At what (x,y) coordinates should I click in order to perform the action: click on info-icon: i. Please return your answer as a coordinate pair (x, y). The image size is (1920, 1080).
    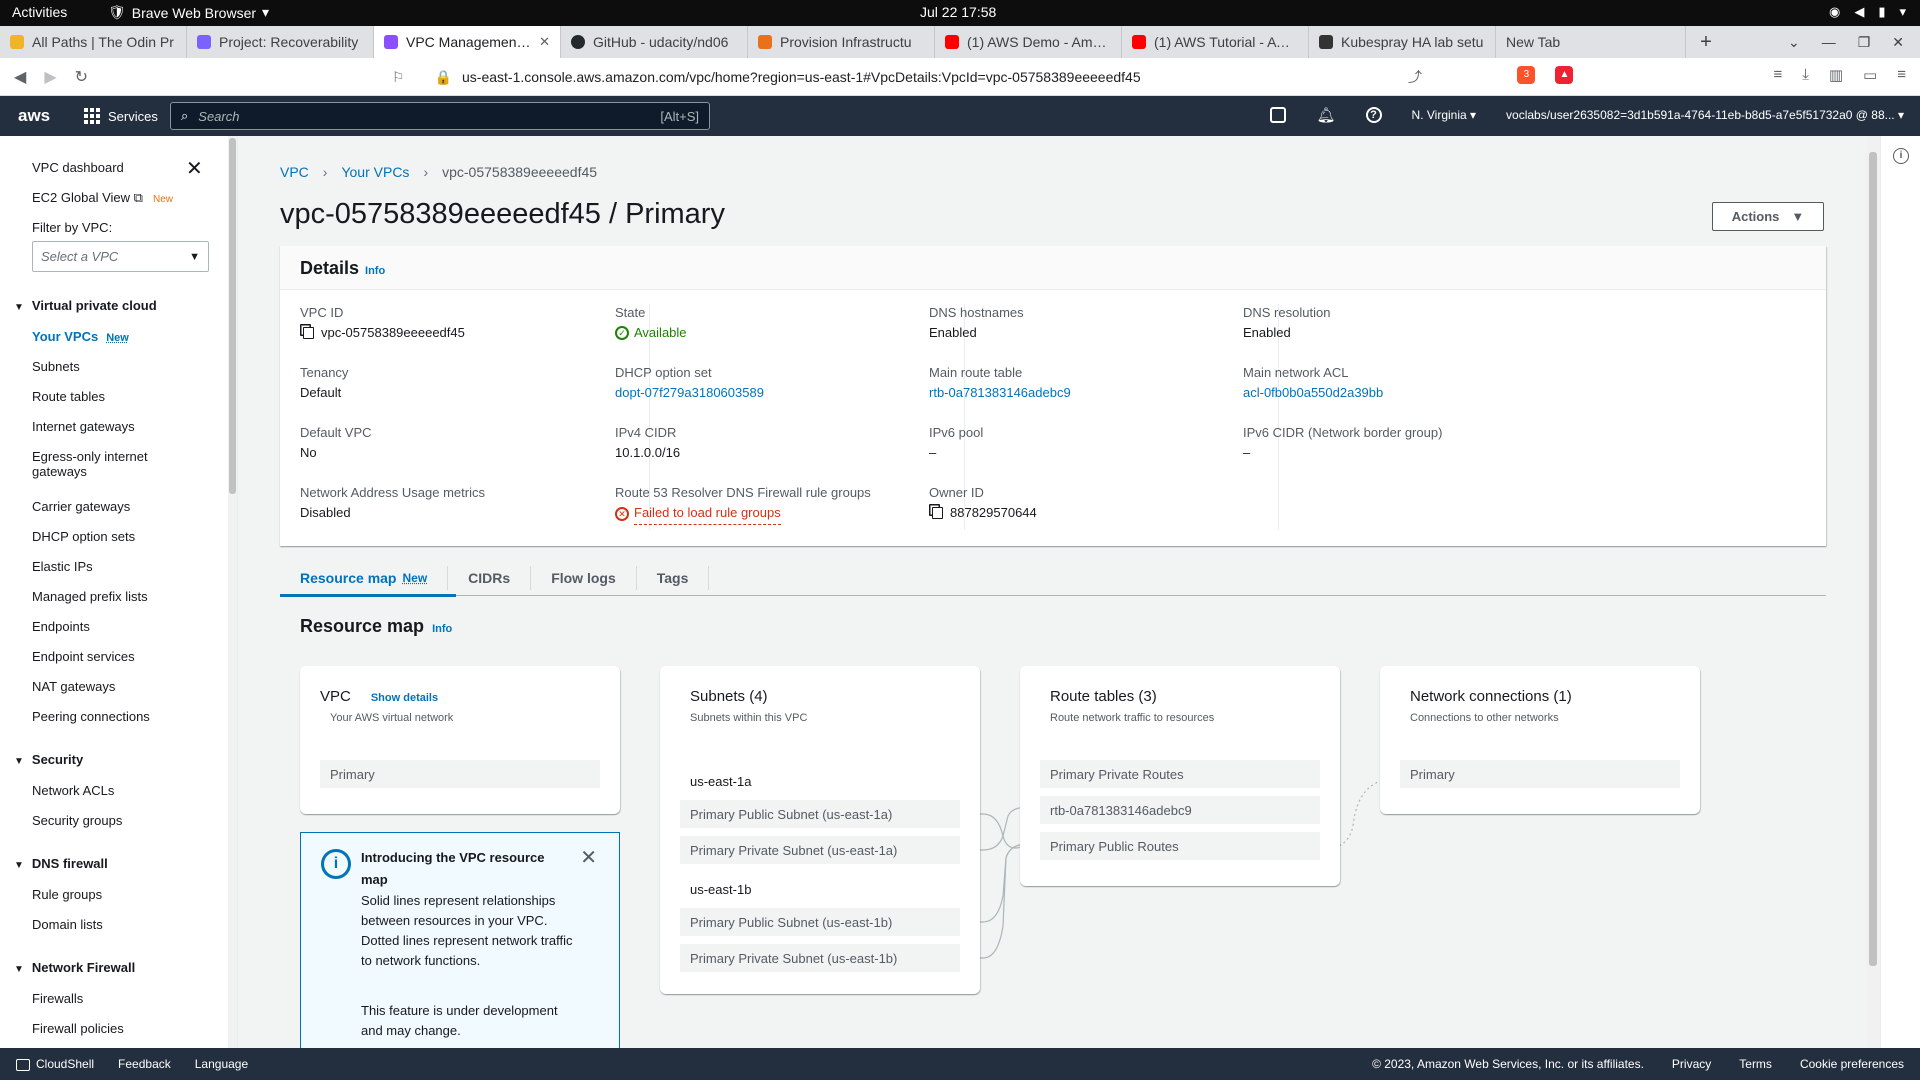
    Looking at the image, I should click on (1901, 156).